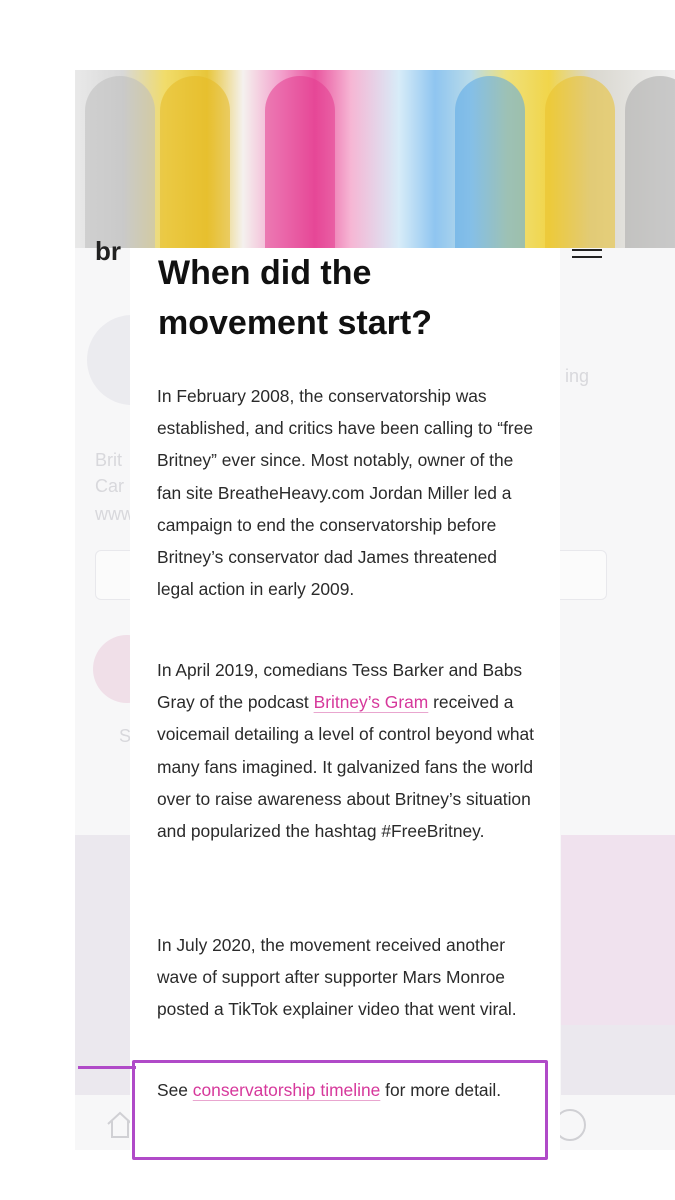 This screenshot has height=1200, width=675. Describe the element at coordinates (371, 702) in the screenshot. I see `britneys-gram-link: Britney’s Gram` at that location.